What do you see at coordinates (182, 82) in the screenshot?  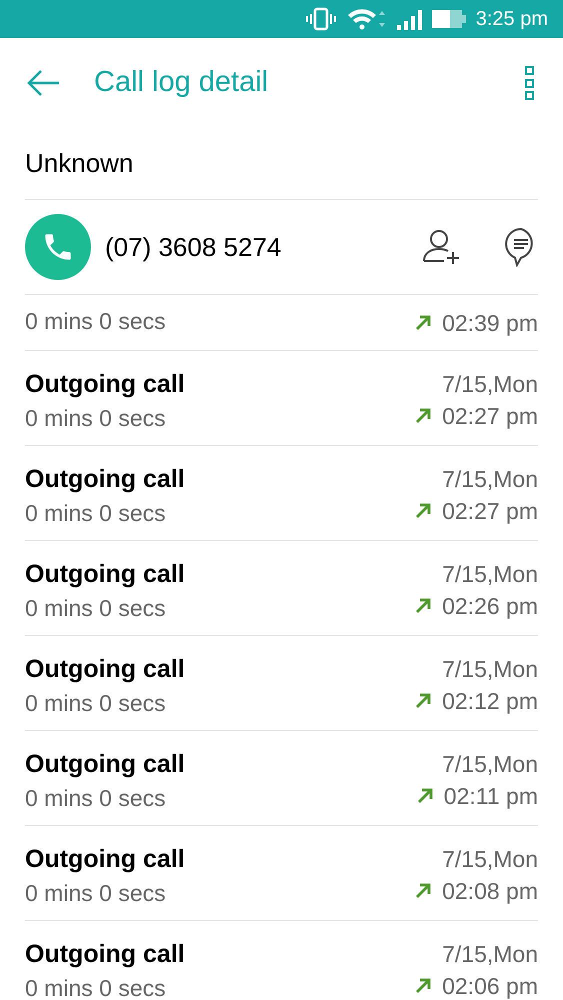 I see `screen-title: Call log detail` at bounding box center [182, 82].